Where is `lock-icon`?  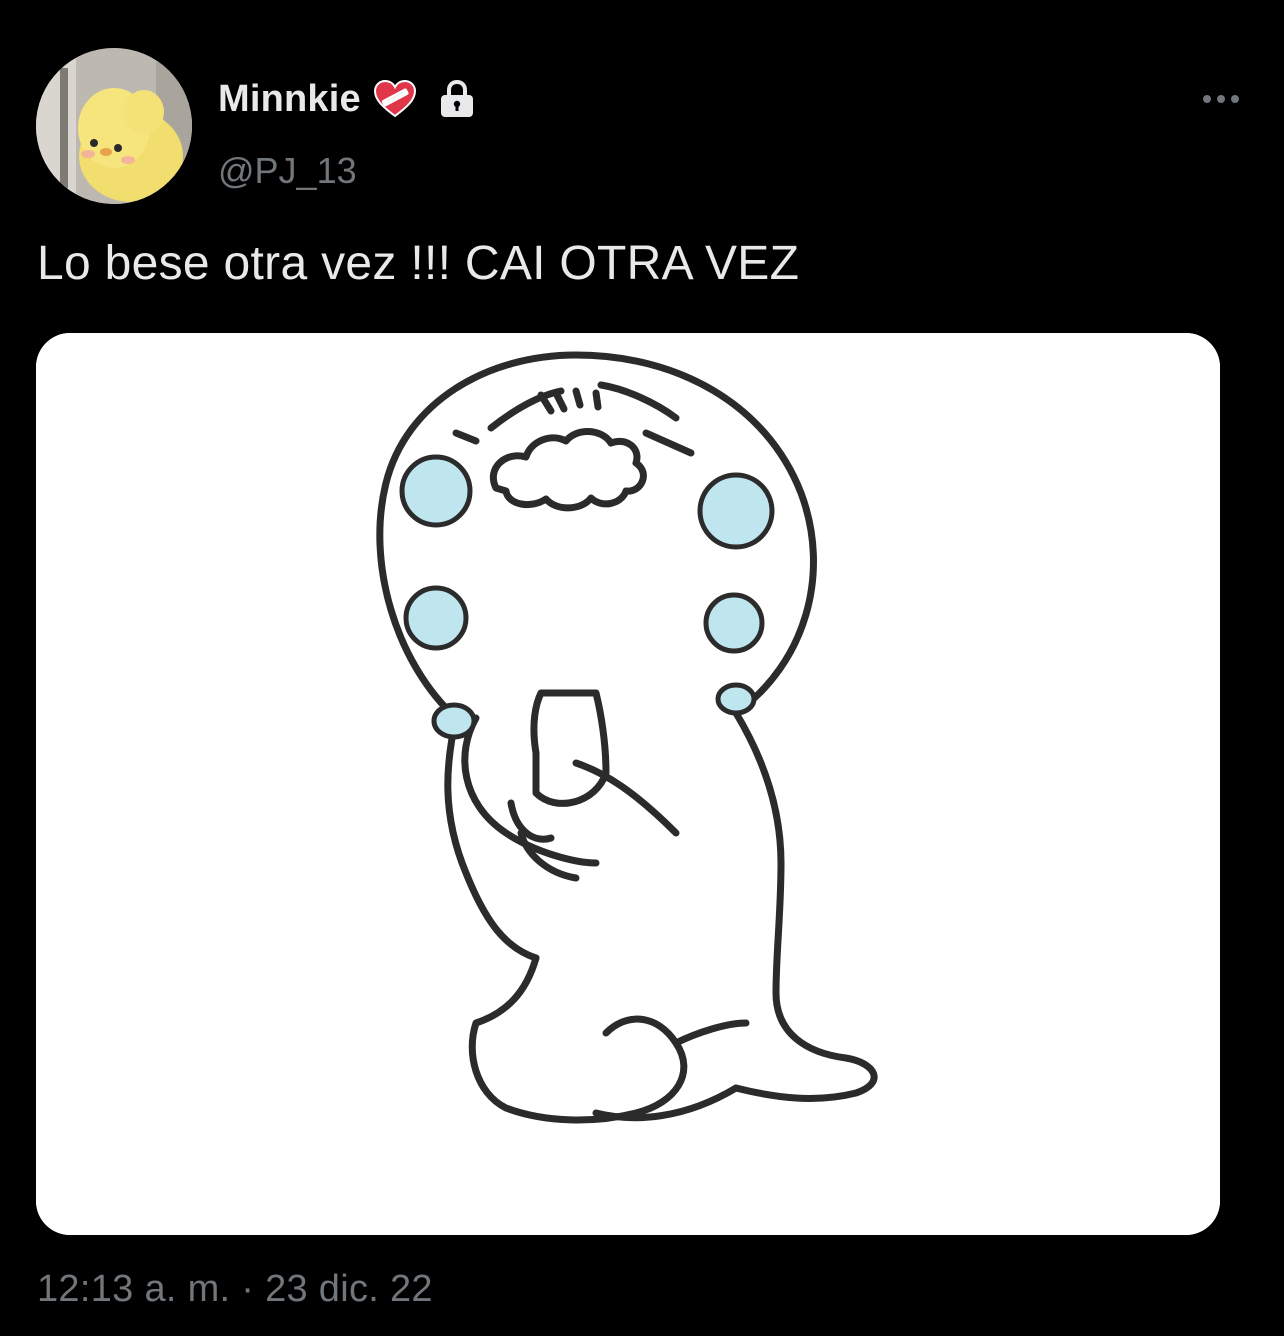
lock-icon is located at coordinates (457, 99).